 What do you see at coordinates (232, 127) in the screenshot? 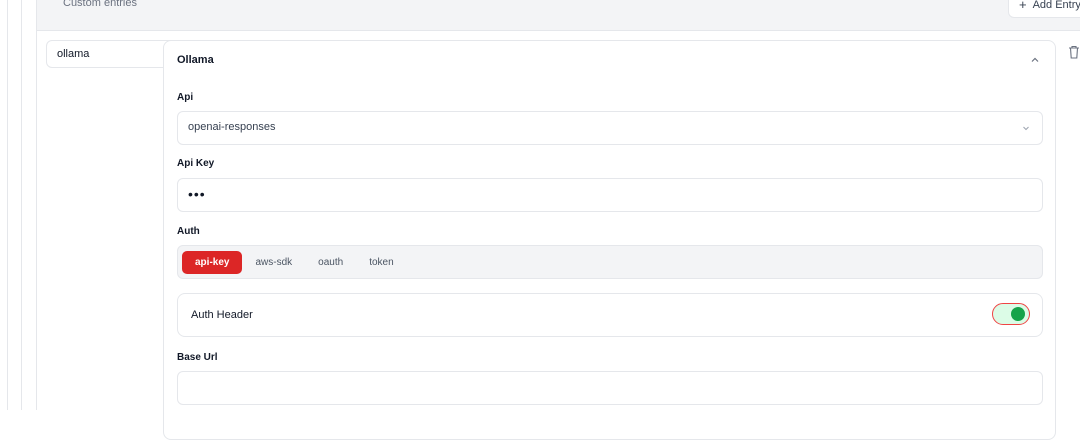
I see `api-select-value: openai-responses` at bounding box center [232, 127].